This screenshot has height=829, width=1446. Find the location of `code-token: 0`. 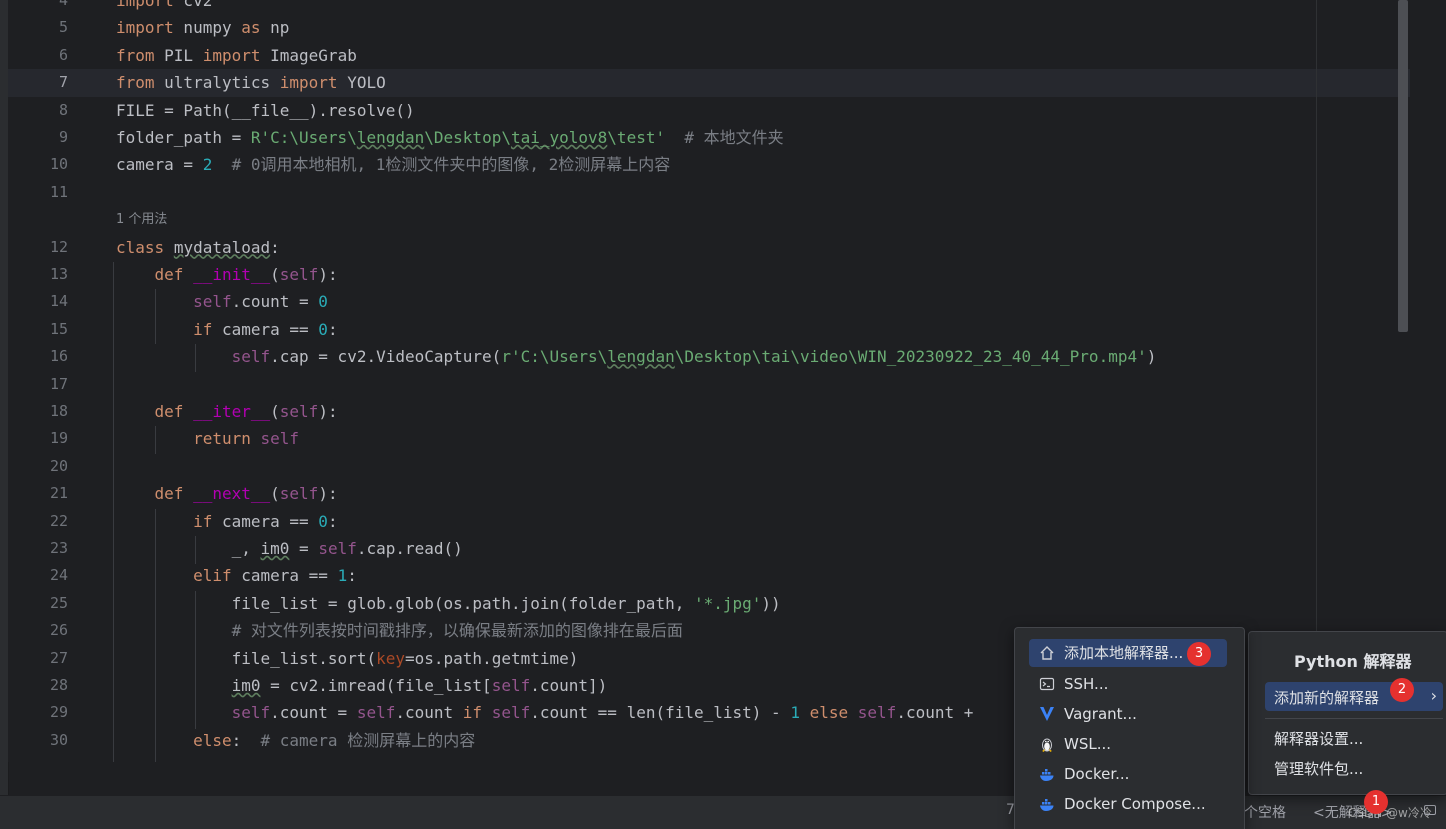

code-token: 0 is located at coordinates (323, 302).